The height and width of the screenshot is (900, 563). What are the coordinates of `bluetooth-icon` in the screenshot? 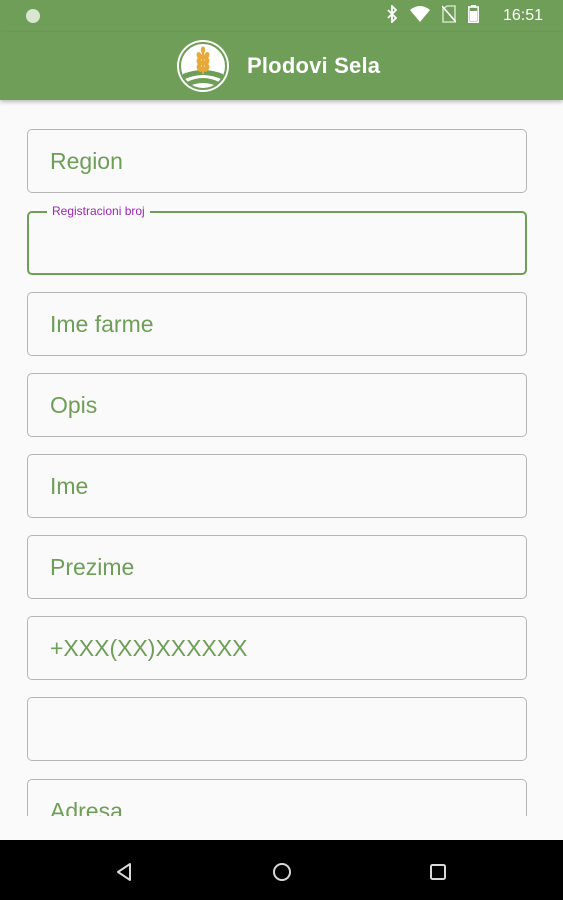 It's located at (392, 15).